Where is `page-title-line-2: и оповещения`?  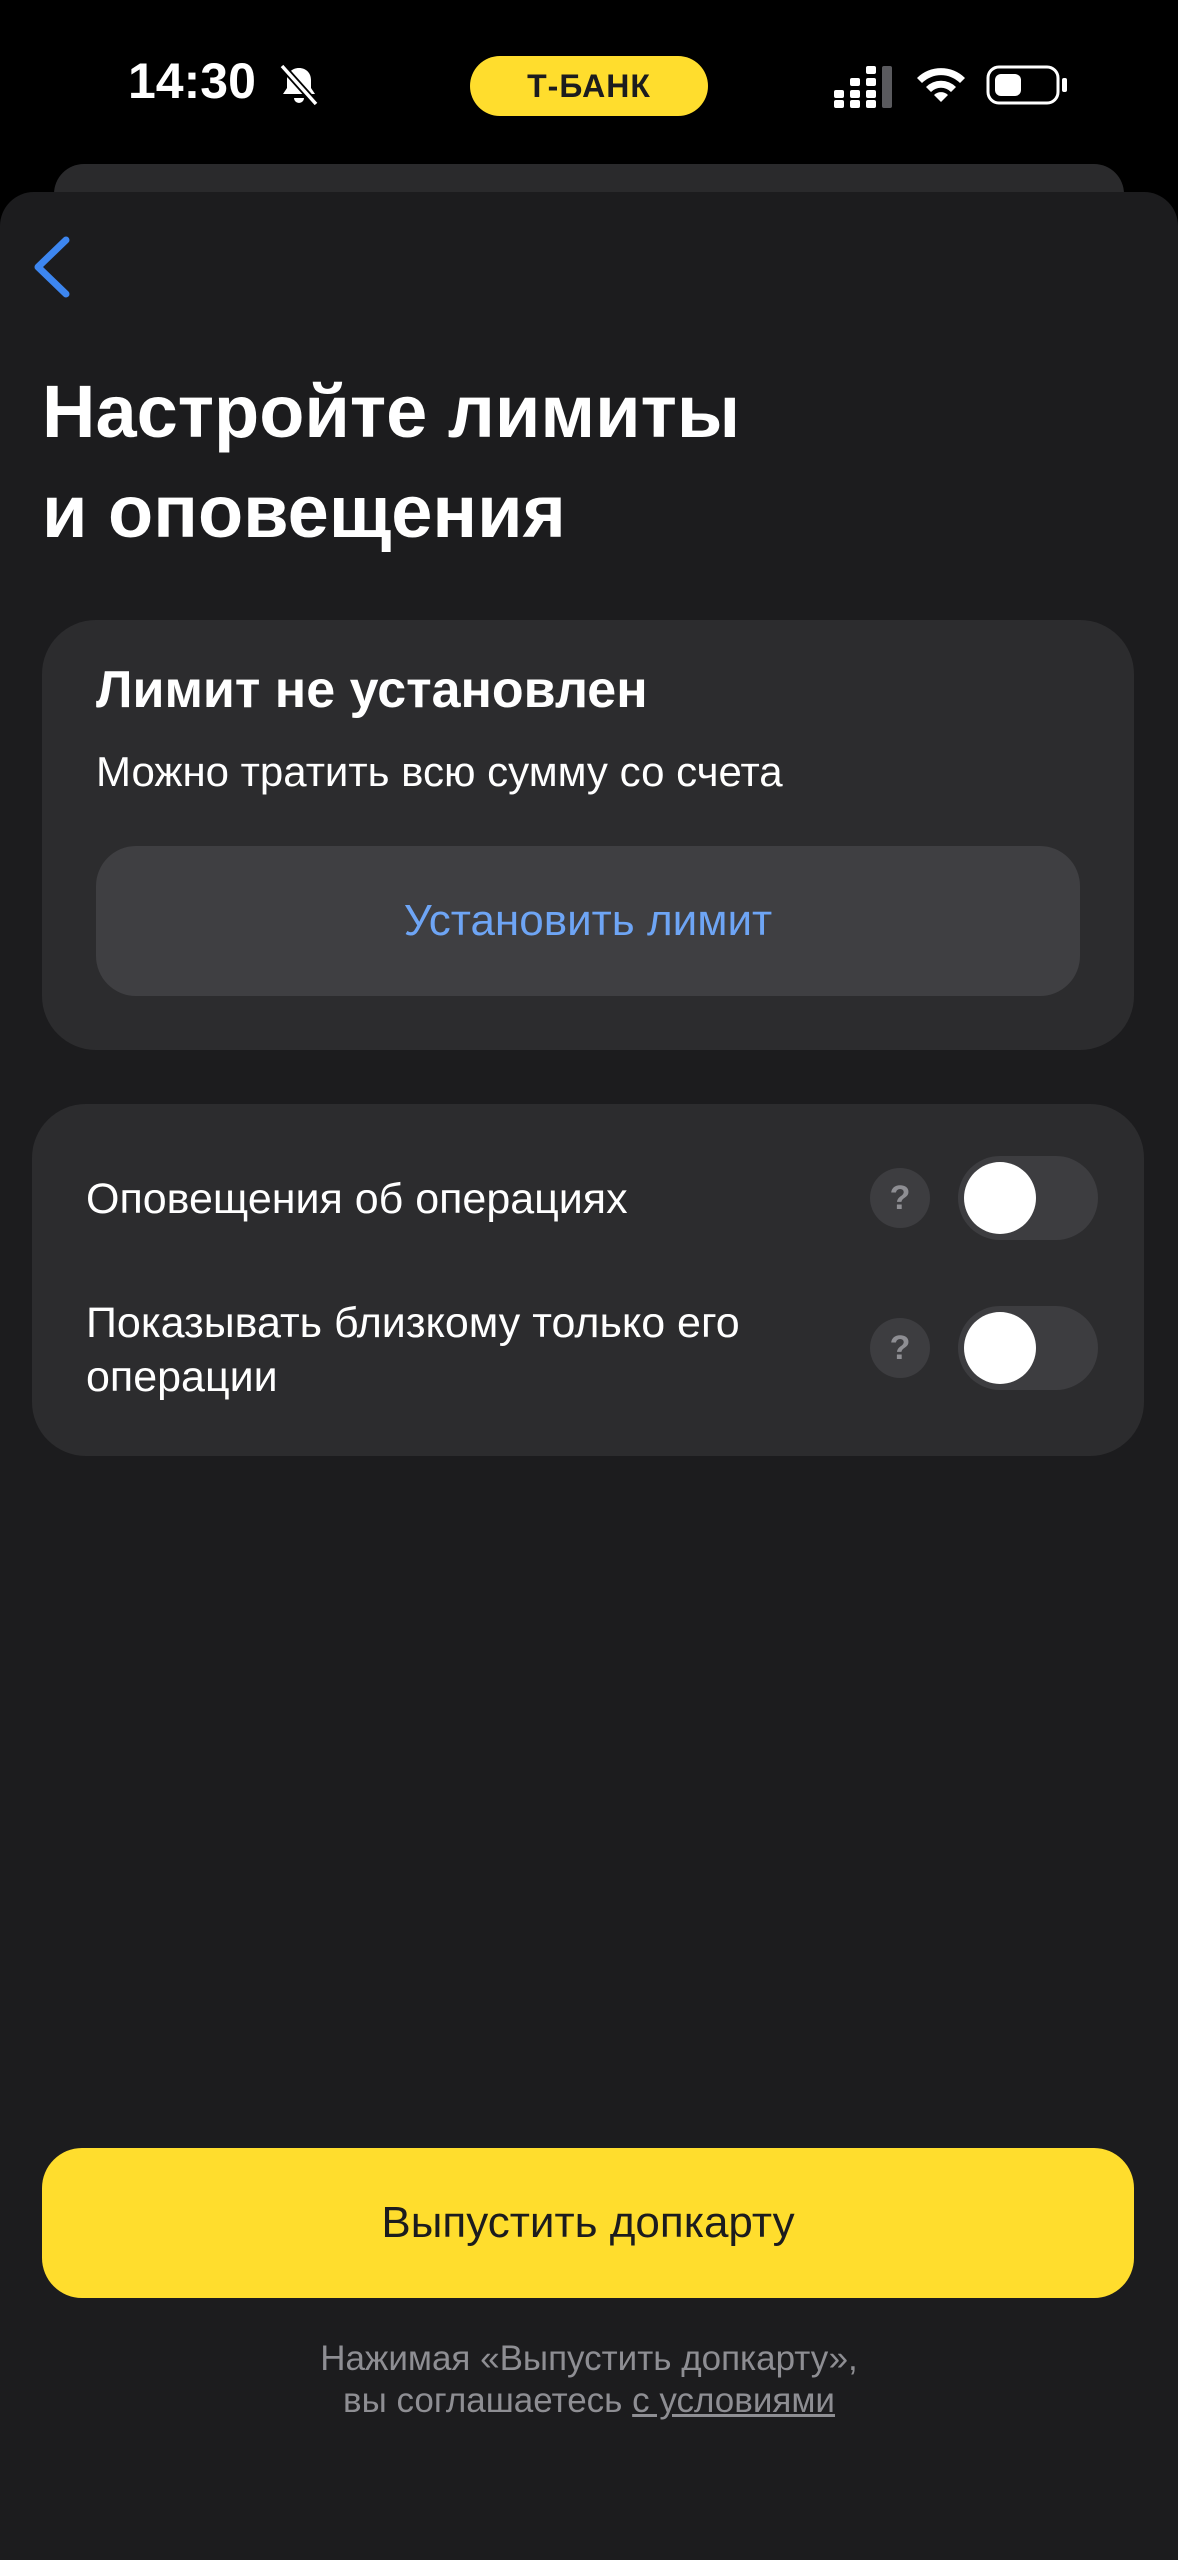
page-title-line-2: и оповещения is located at coordinates (304, 511).